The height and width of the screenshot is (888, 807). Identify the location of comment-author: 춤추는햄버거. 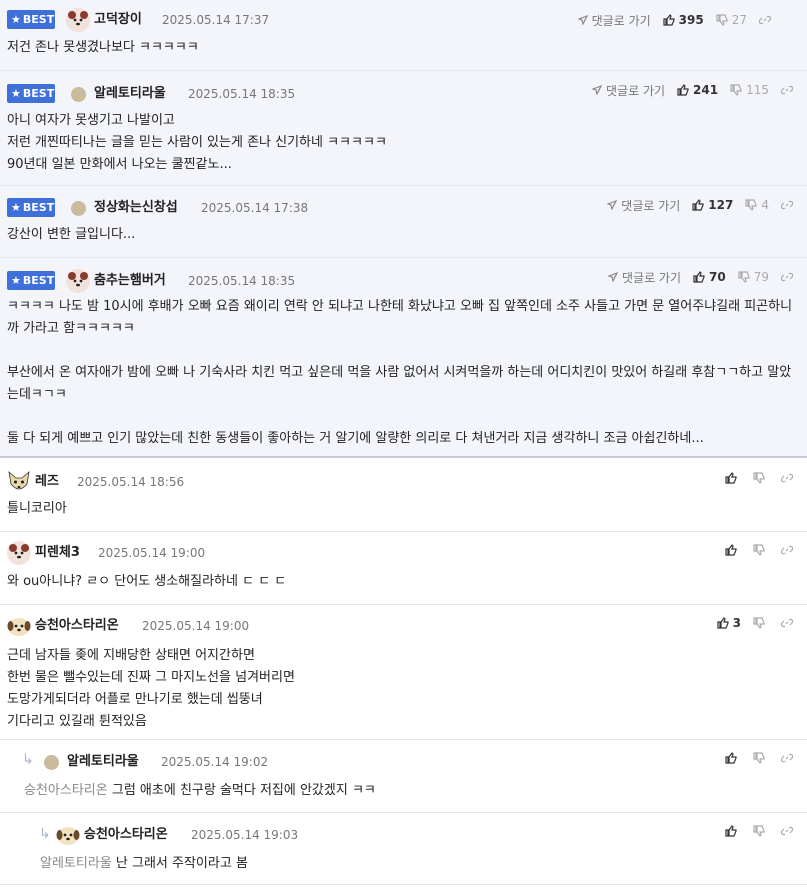
(130, 281).